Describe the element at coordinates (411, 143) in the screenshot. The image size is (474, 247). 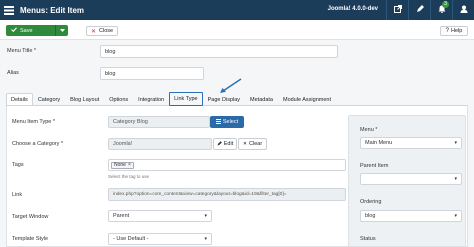
I see `menu-select: Main Menu ▾` at that location.